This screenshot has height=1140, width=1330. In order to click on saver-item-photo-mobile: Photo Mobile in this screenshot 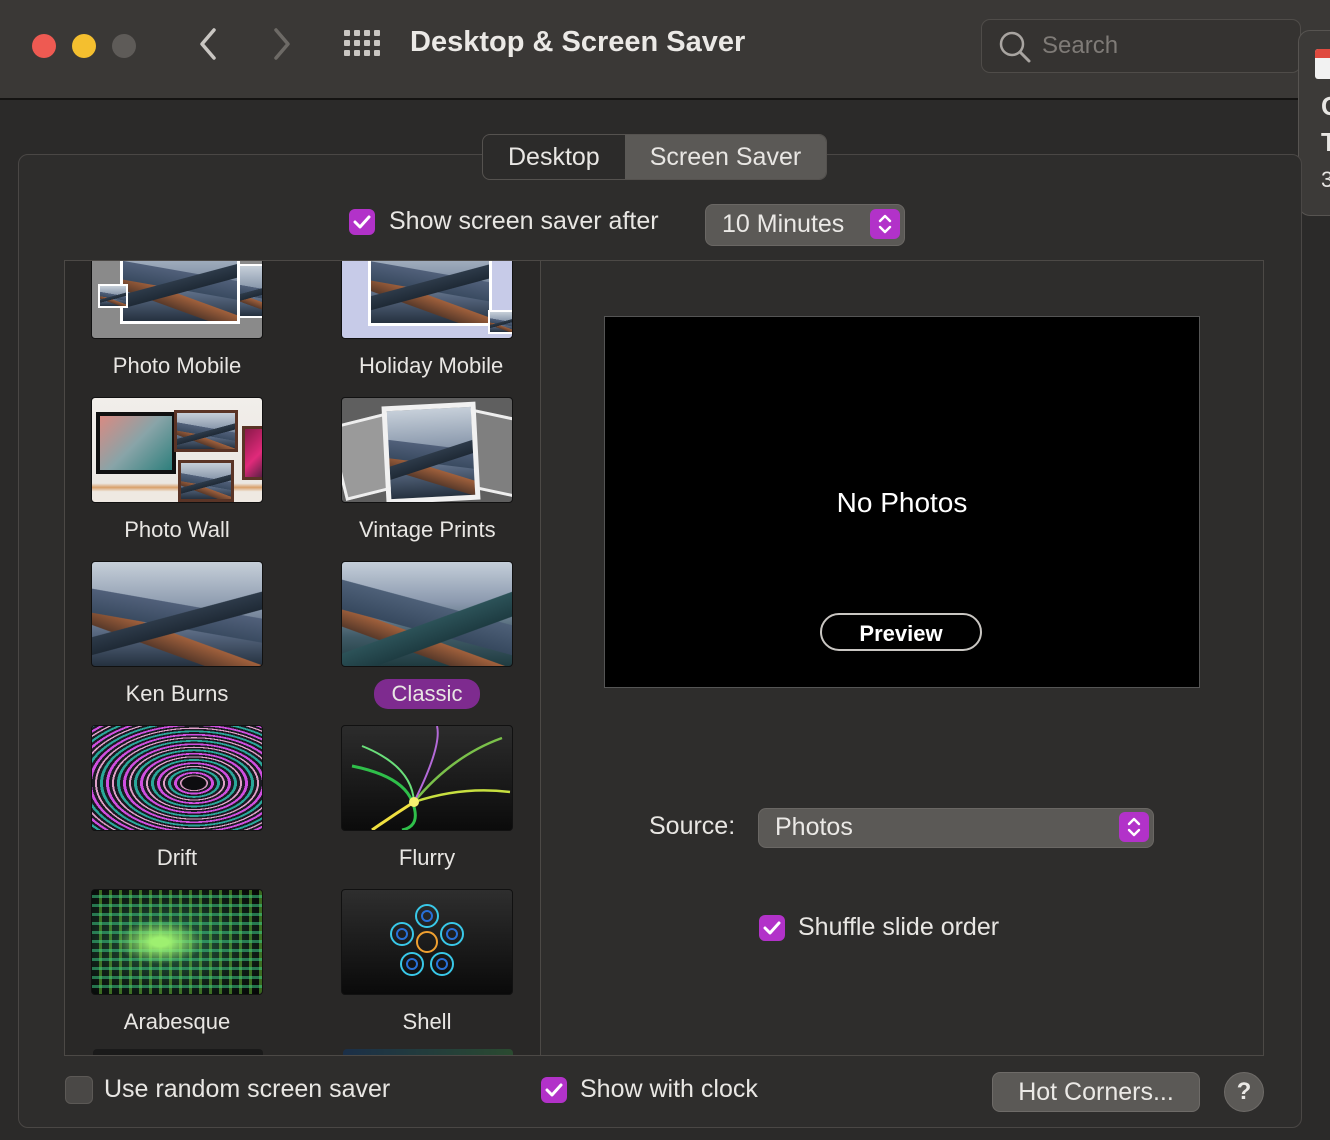, I will do `click(177, 321)`.